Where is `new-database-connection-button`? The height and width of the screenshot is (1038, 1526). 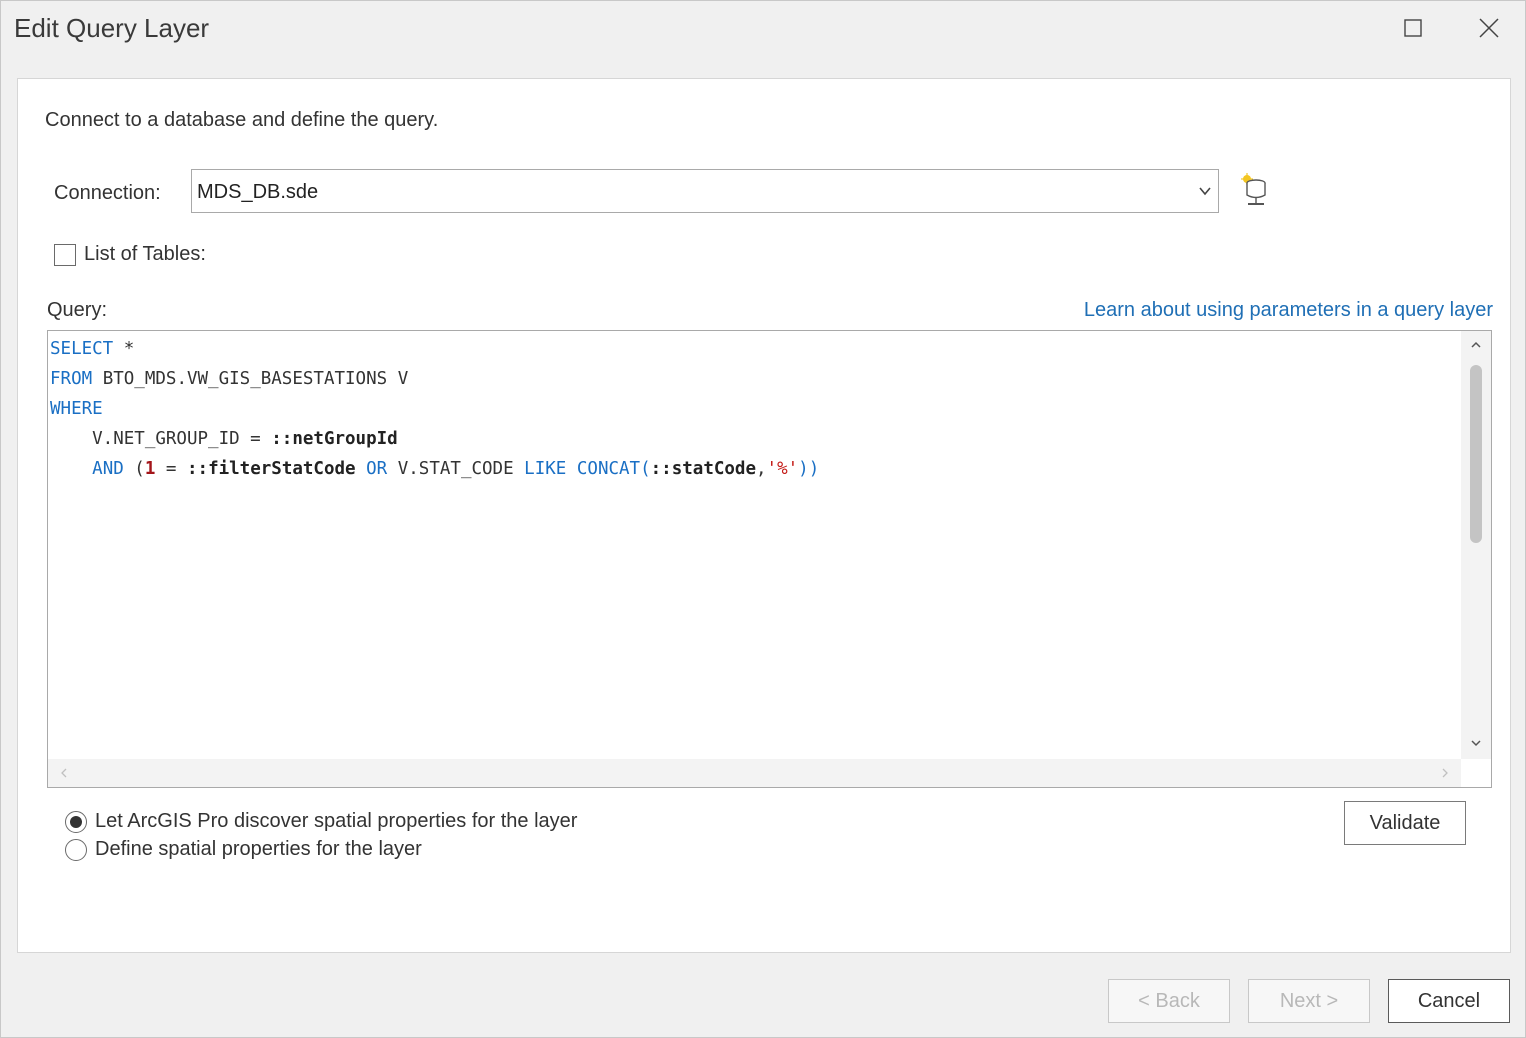
new-database-connection-button is located at coordinates (1254, 191).